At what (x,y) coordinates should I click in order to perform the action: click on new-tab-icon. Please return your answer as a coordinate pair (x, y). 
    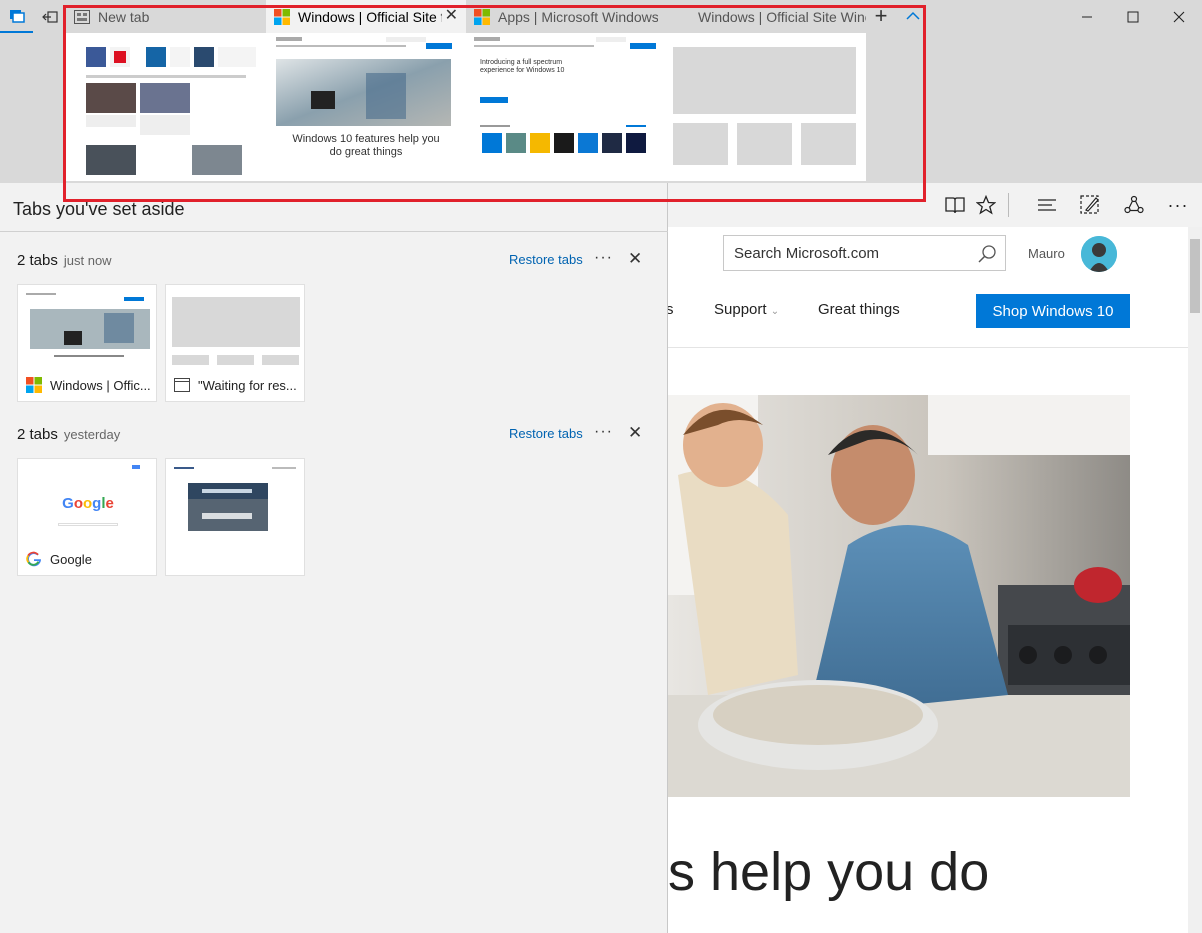
    Looking at the image, I should click on (82, 16).